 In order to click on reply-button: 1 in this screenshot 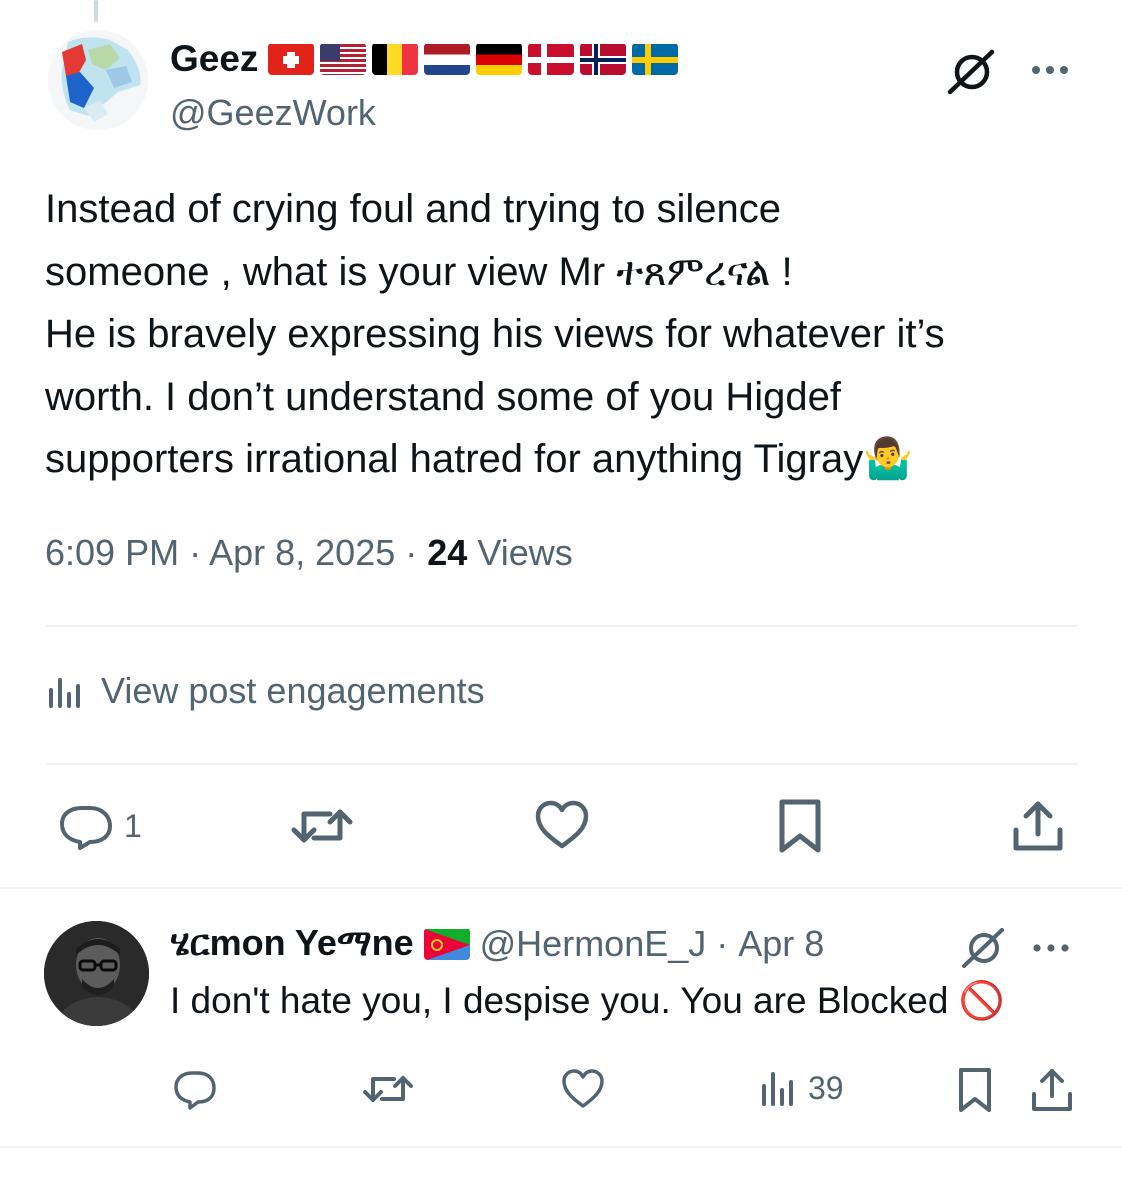, I will do `click(100, 826)`.